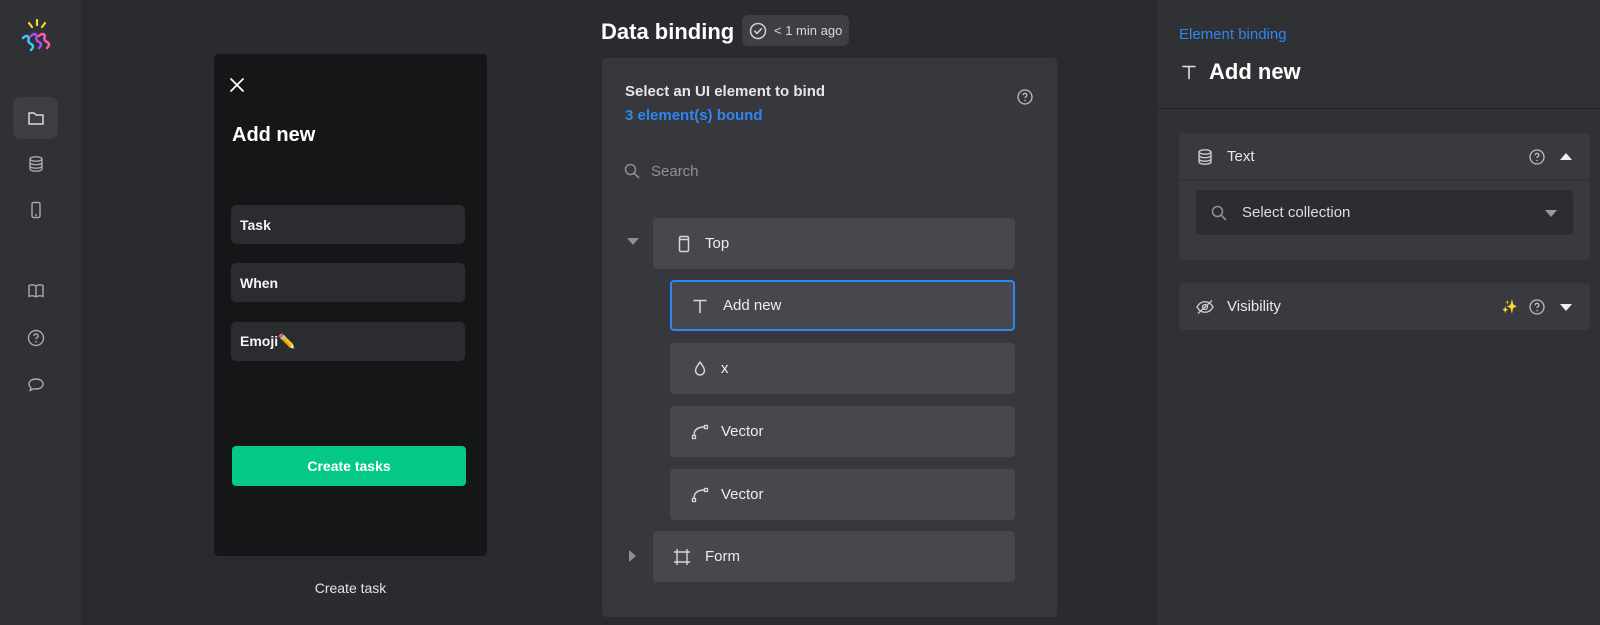  I want to click on tree-item-add-new: Add new, so click(842, 305).